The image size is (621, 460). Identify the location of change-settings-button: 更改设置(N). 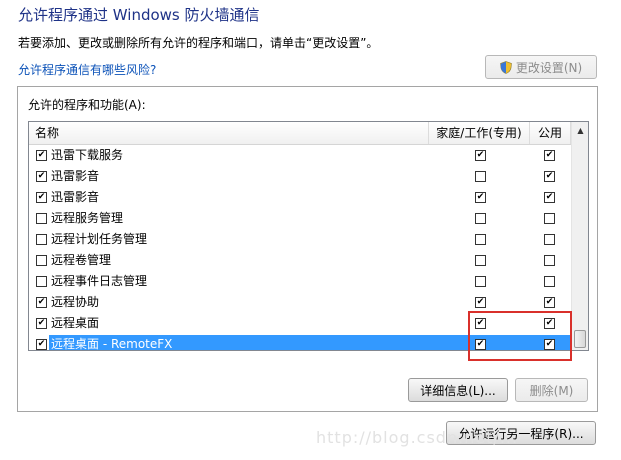
(541, 67).